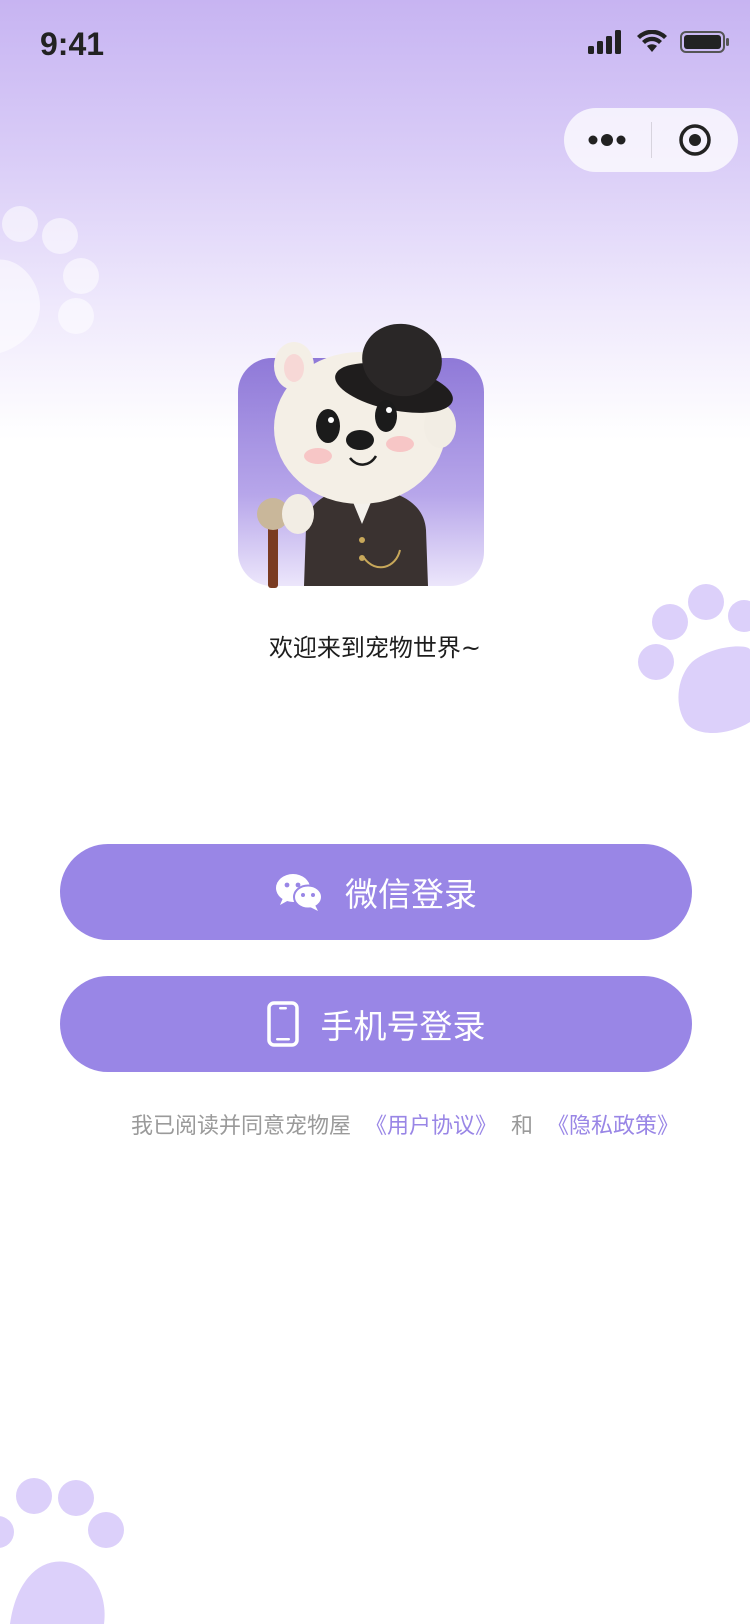 This screenshot has width=750, height=1624. Describe the element at coordinates (240, 1126) in the screenshot. I see `agreement-prefix: 我已阅读并同意宠物屋` at that location.